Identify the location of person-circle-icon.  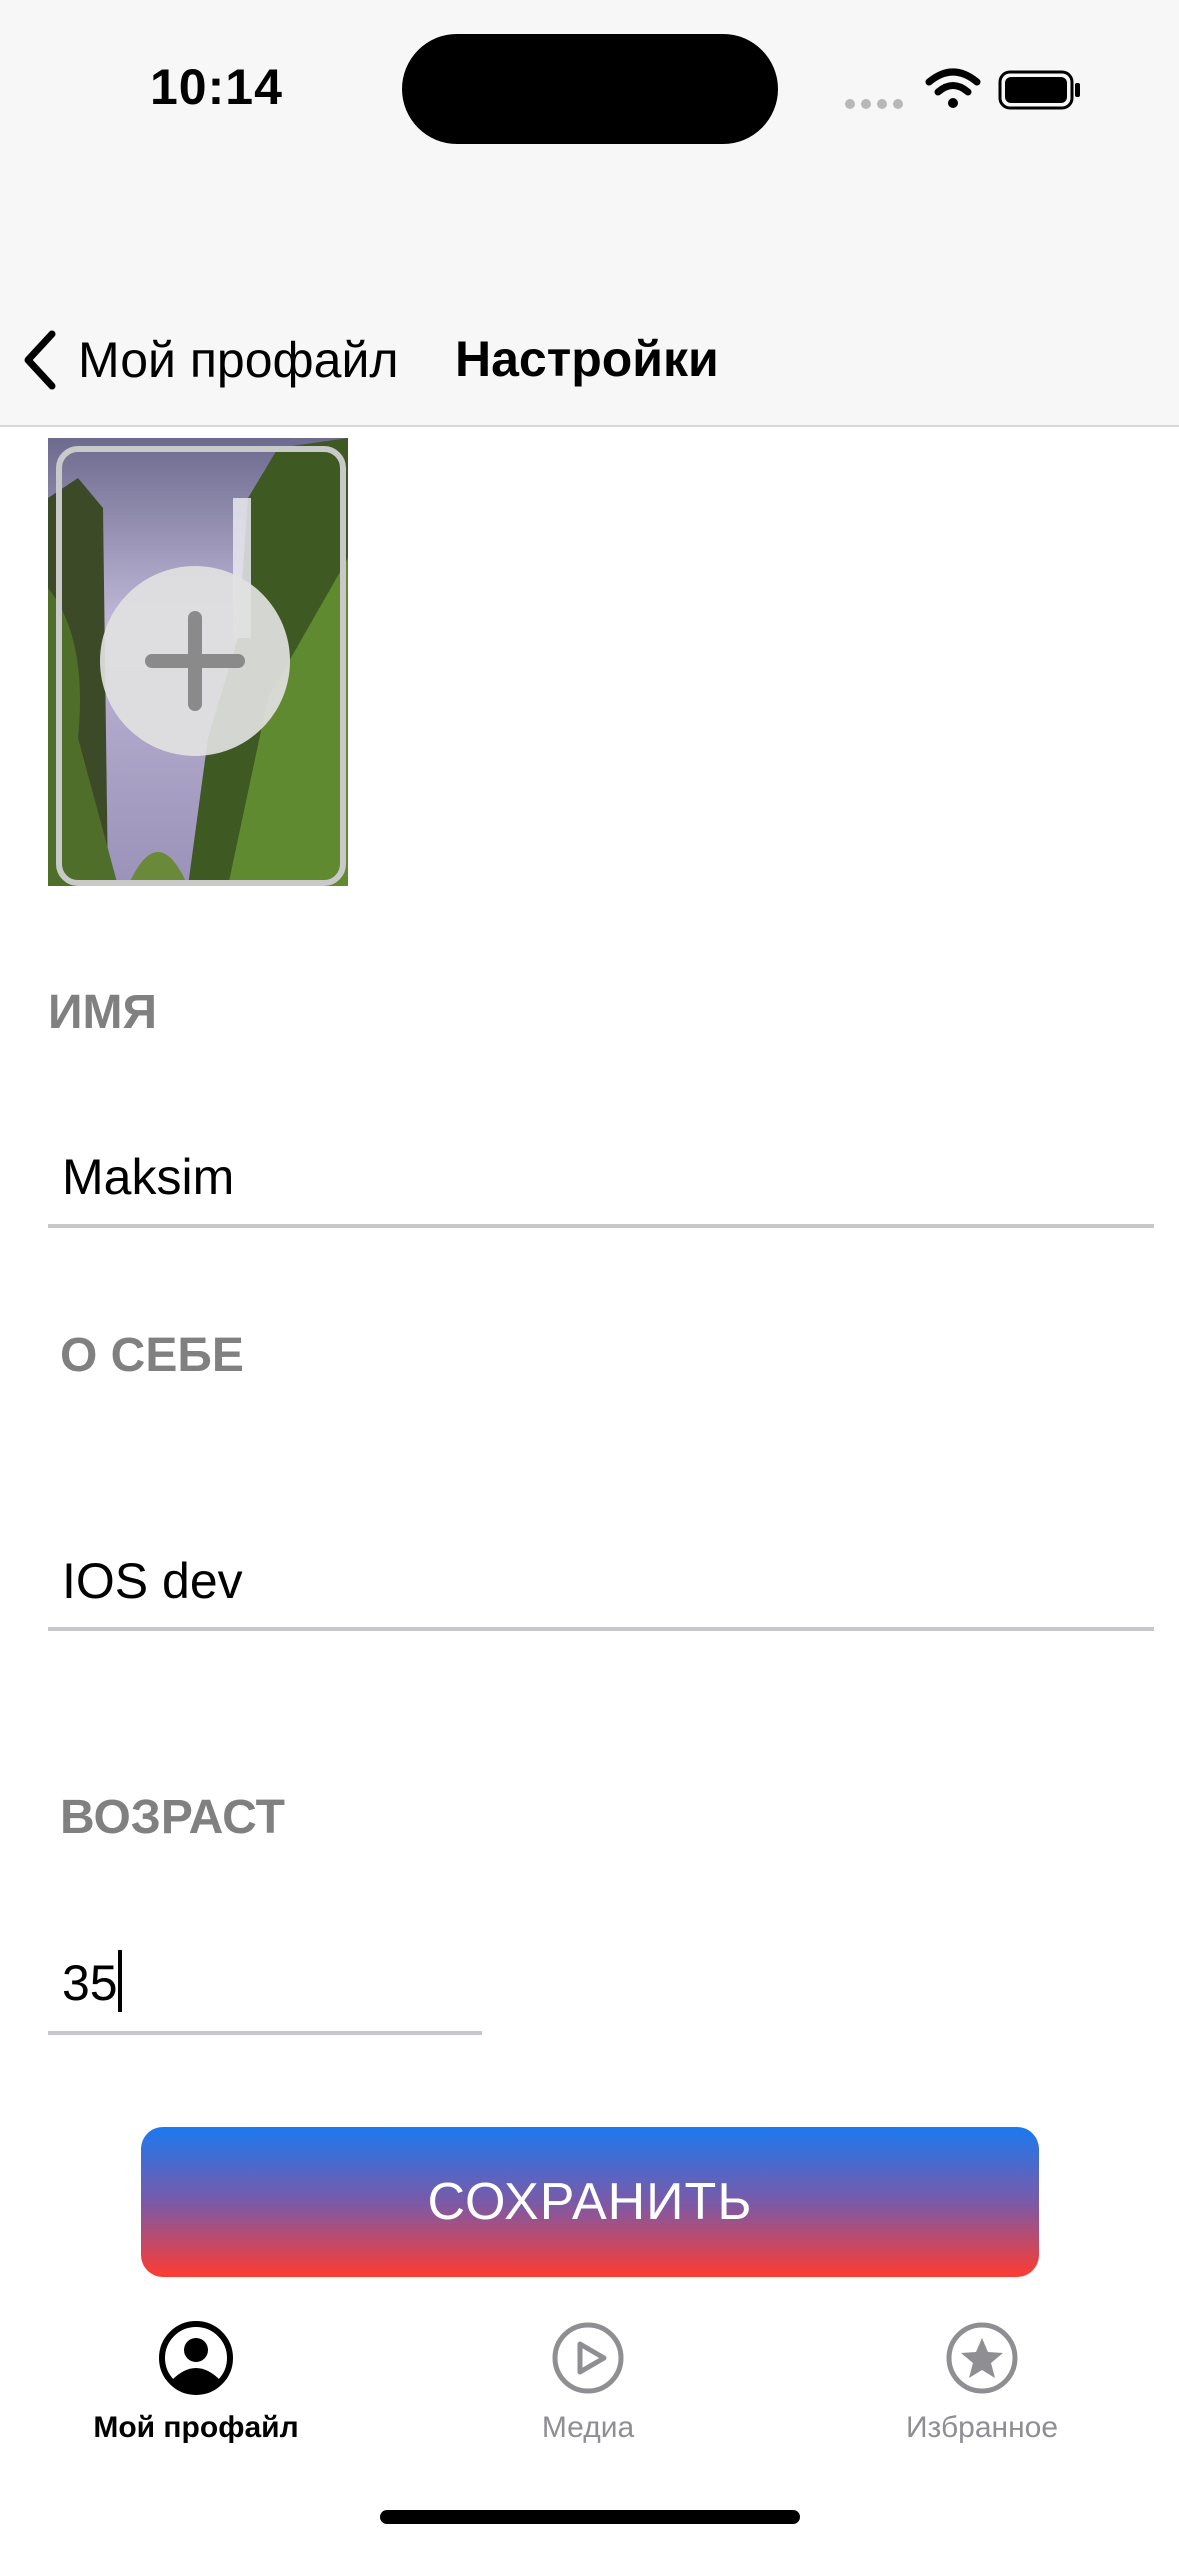
(196, 2358).